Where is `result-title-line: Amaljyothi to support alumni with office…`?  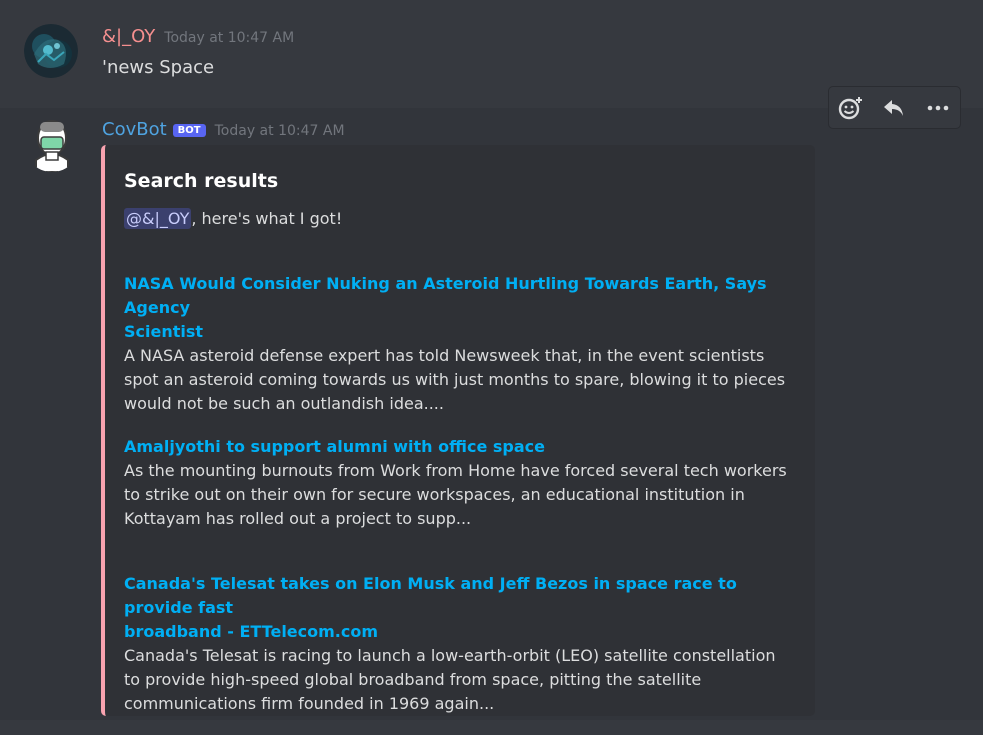
result-title-line: Amaljyothi to support alumni with office… is located at coordinates (464, 447).